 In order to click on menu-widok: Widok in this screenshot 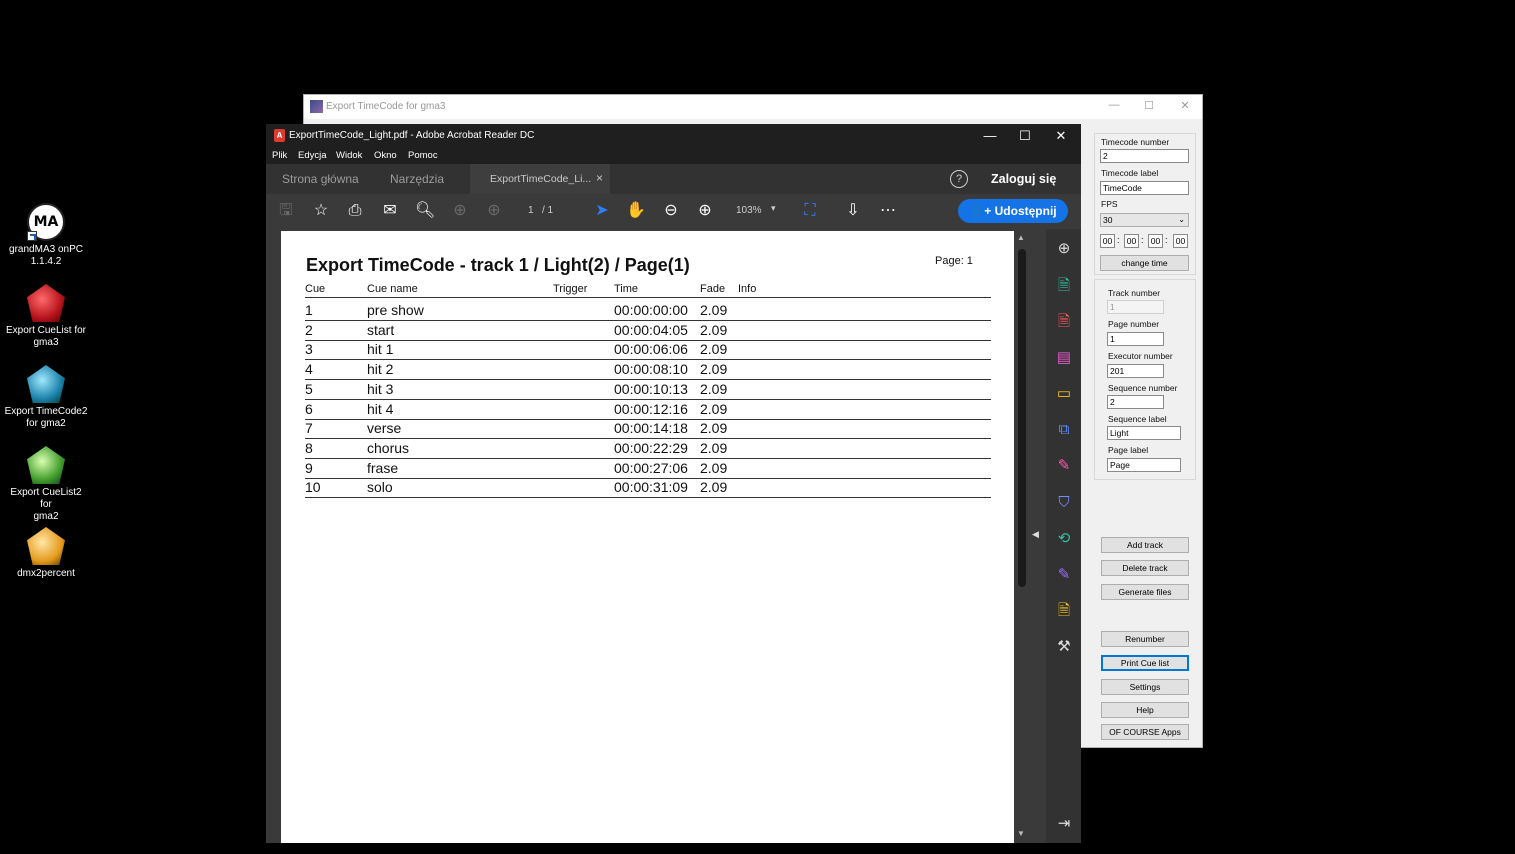, I will do `click(349, 155)`.